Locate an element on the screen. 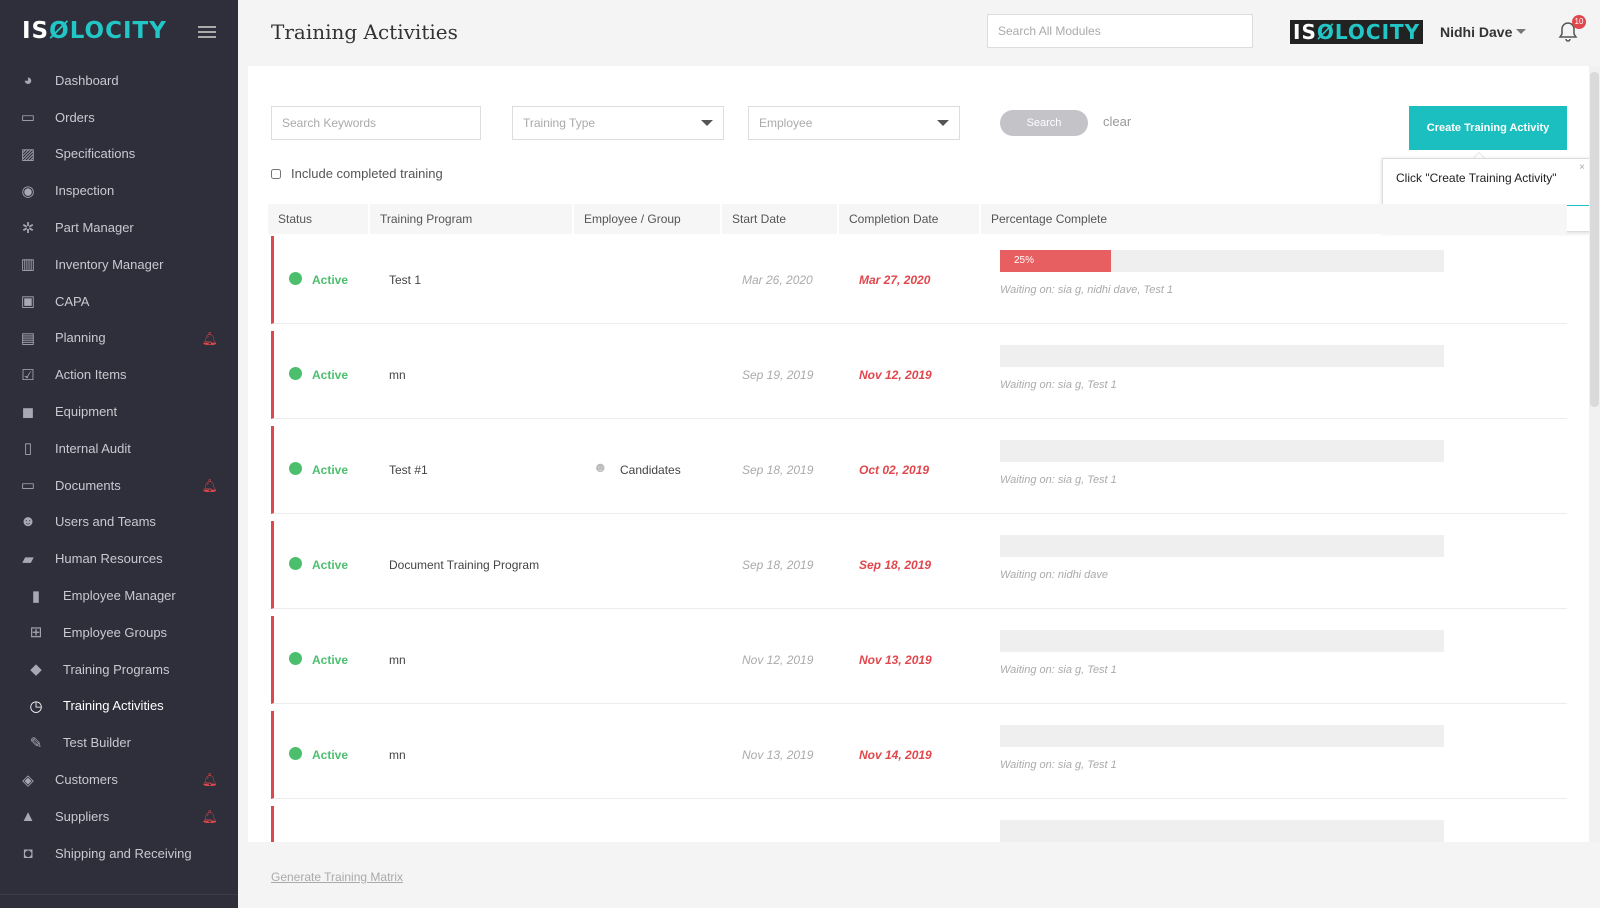 This screenshot has width=1600, height=908. sidebar-item-equipment: ◼ Equipment is located at coordinates (119, 411).